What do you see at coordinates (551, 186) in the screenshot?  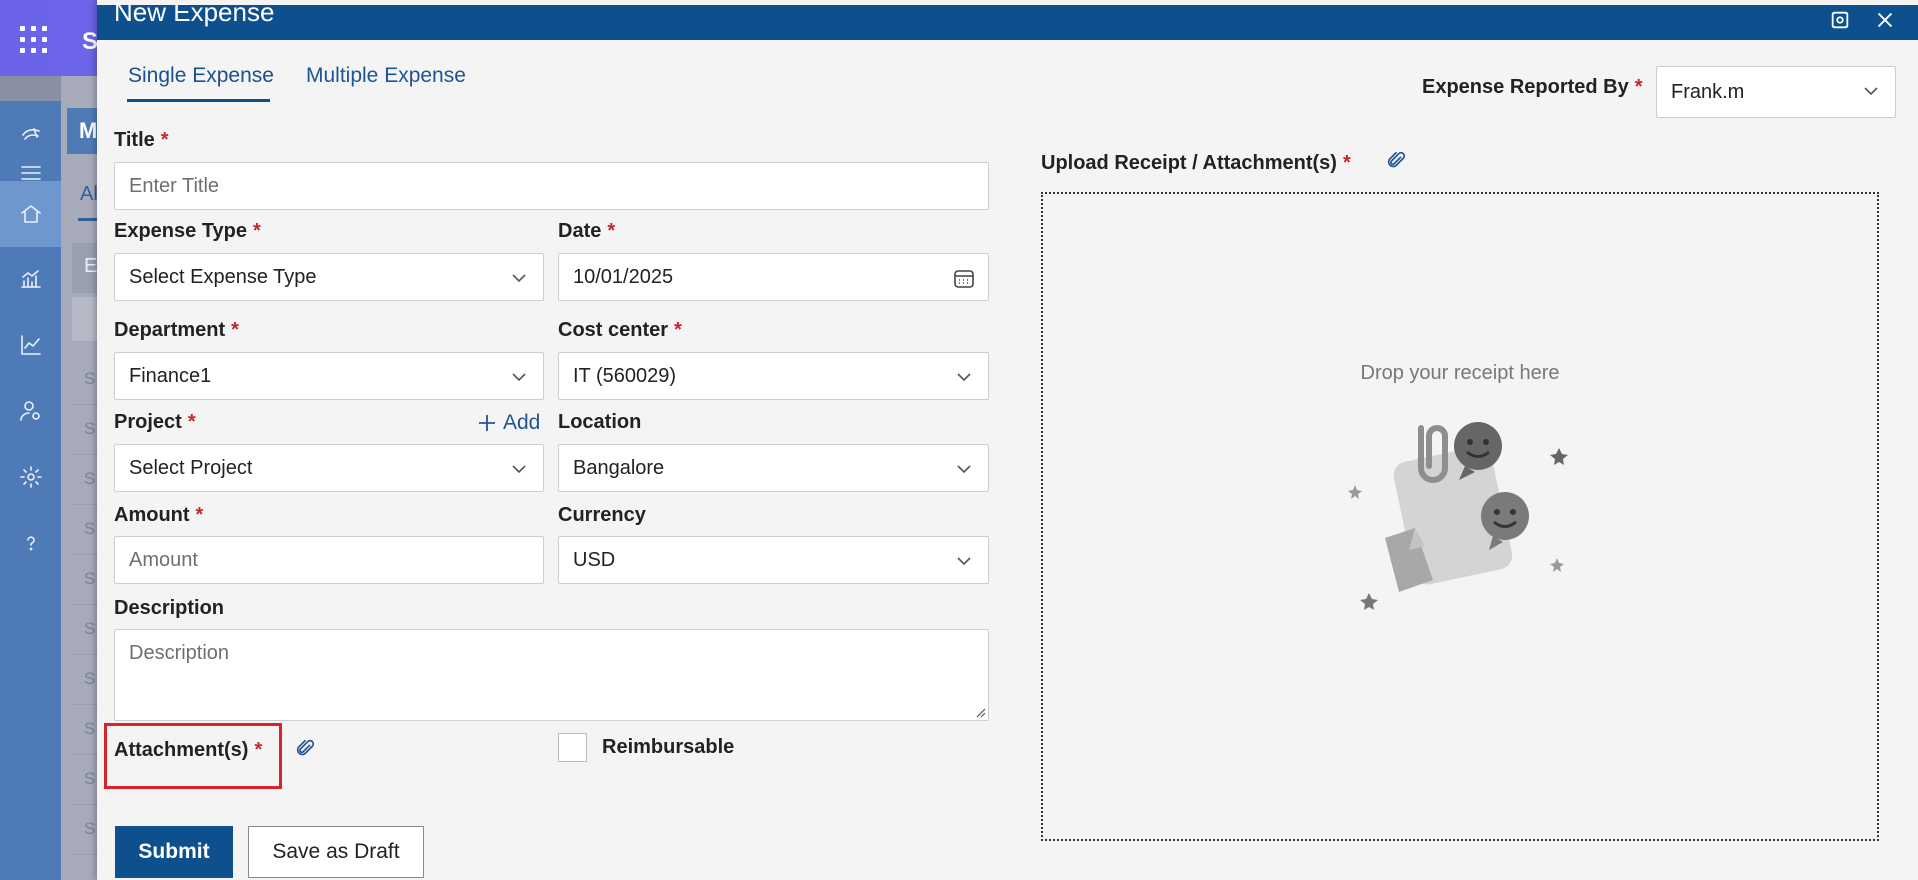 I see `title-input: Enter Title` at bounding box center [551, 186].